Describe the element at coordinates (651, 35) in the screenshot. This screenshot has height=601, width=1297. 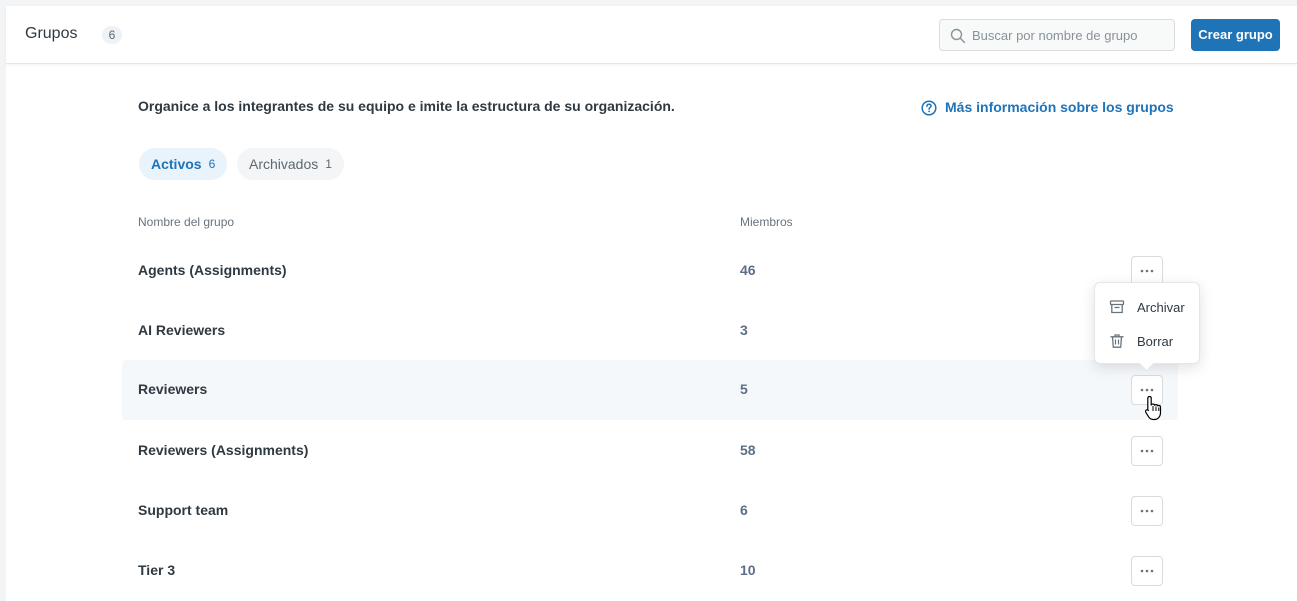
I see `page-header: Grupos 6 Crear grupo` at that location.